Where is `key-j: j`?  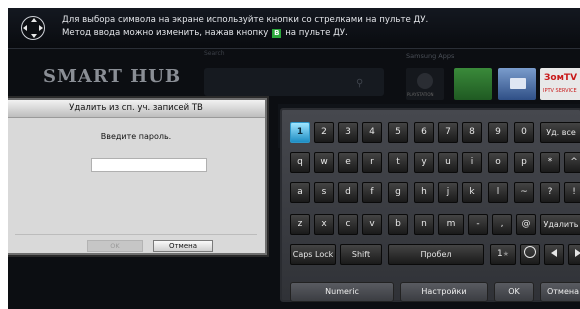
key-j: j is located at coordinates (448, 192).